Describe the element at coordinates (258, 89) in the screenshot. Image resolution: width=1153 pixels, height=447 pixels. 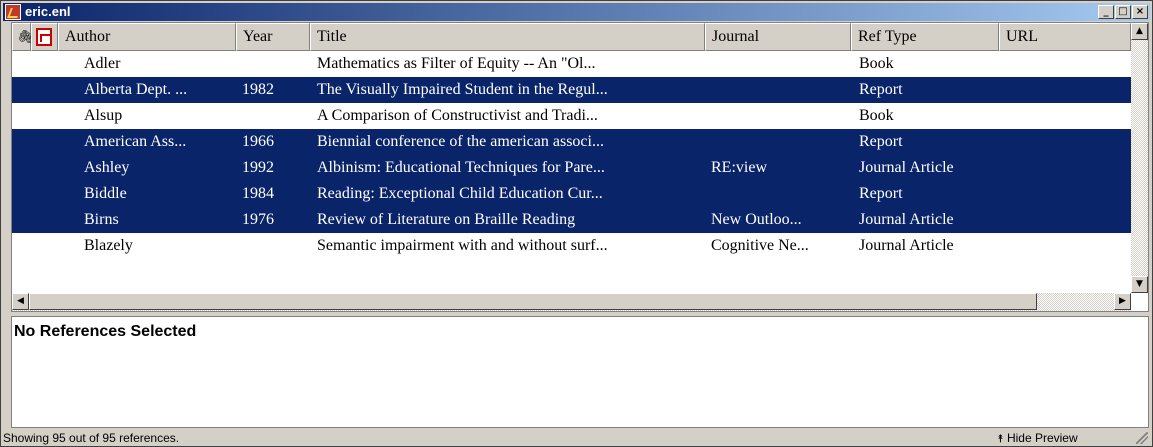
I see `cell-year: 1982` at that location.